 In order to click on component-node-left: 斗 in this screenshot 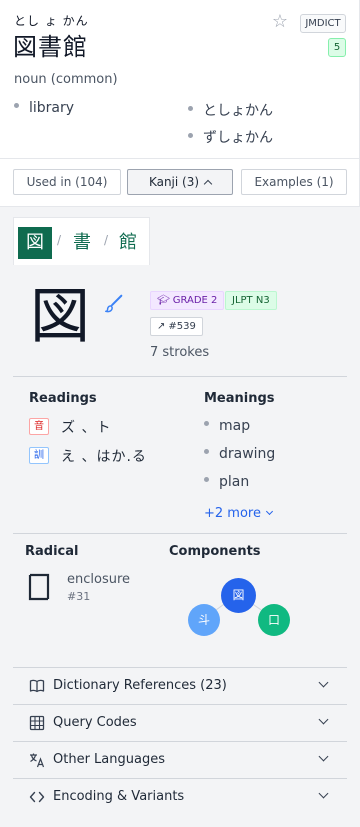, I will do `click(204, 620)`.